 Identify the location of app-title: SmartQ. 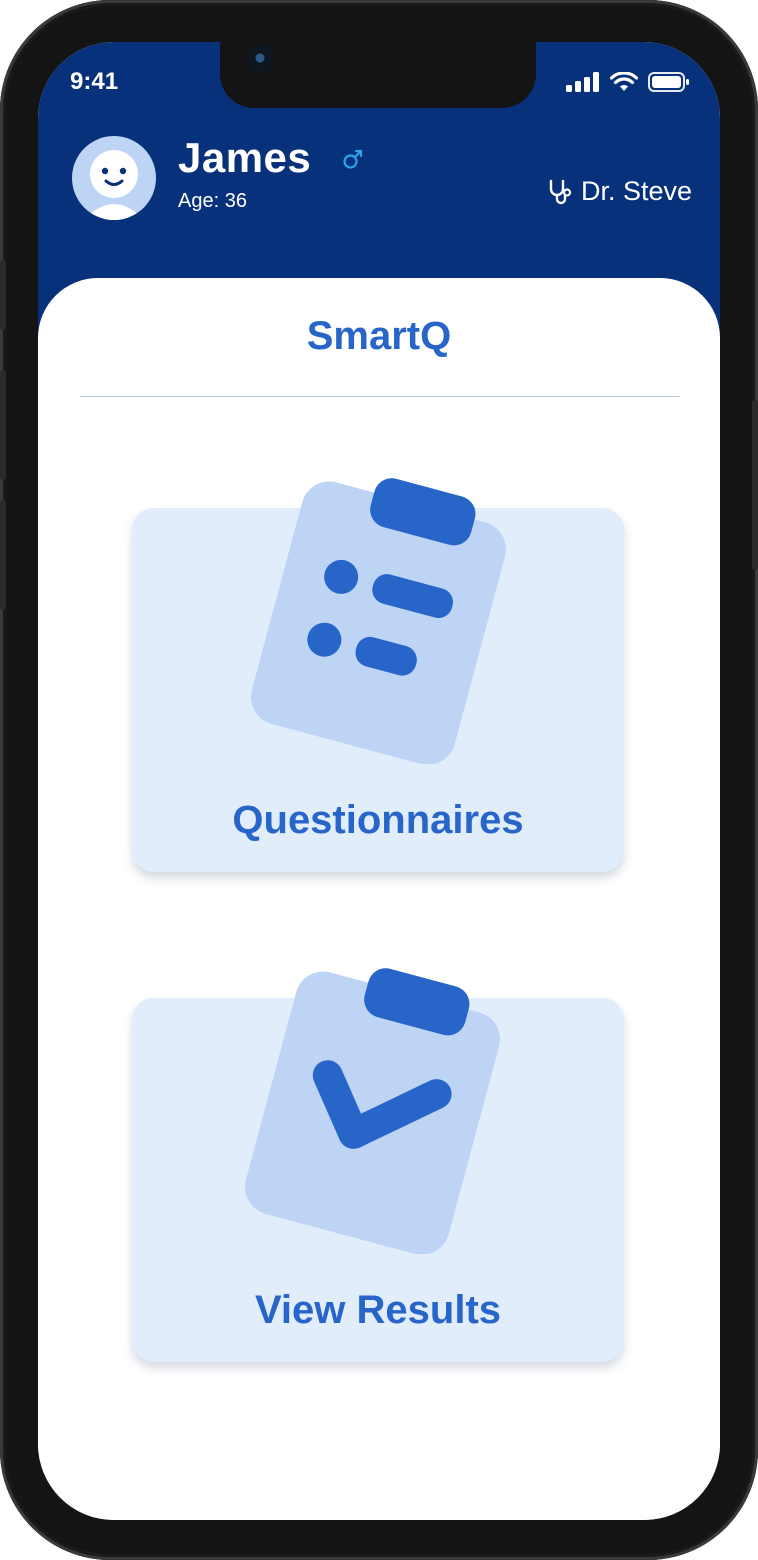
(379, 336).